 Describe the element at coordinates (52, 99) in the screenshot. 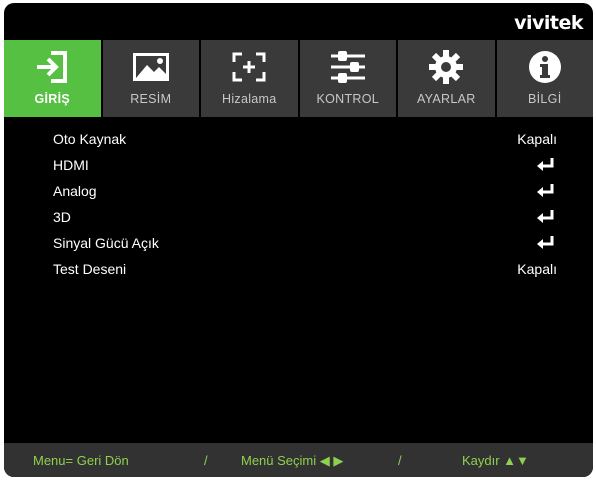

I see `tab-input-label: GİRİŞ` at that location.